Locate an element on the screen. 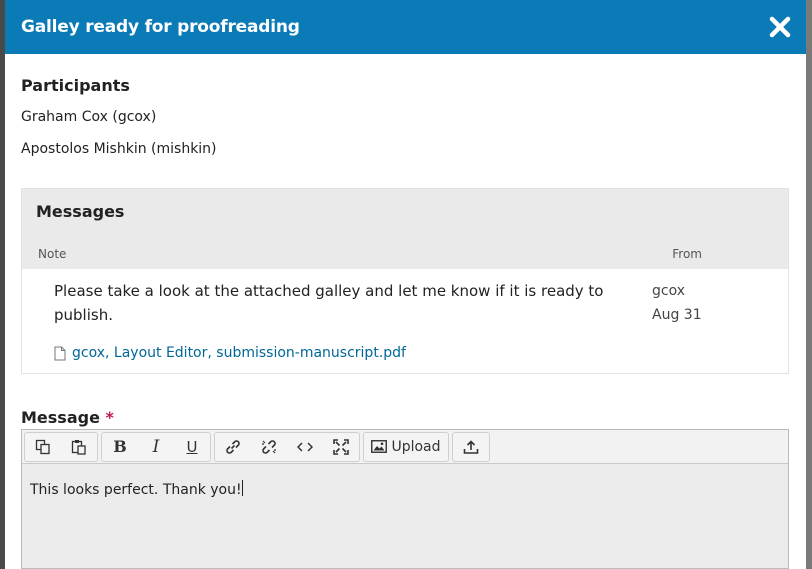 The image size is (812, 569). bold-button: B is located at coordinates (120, 447).